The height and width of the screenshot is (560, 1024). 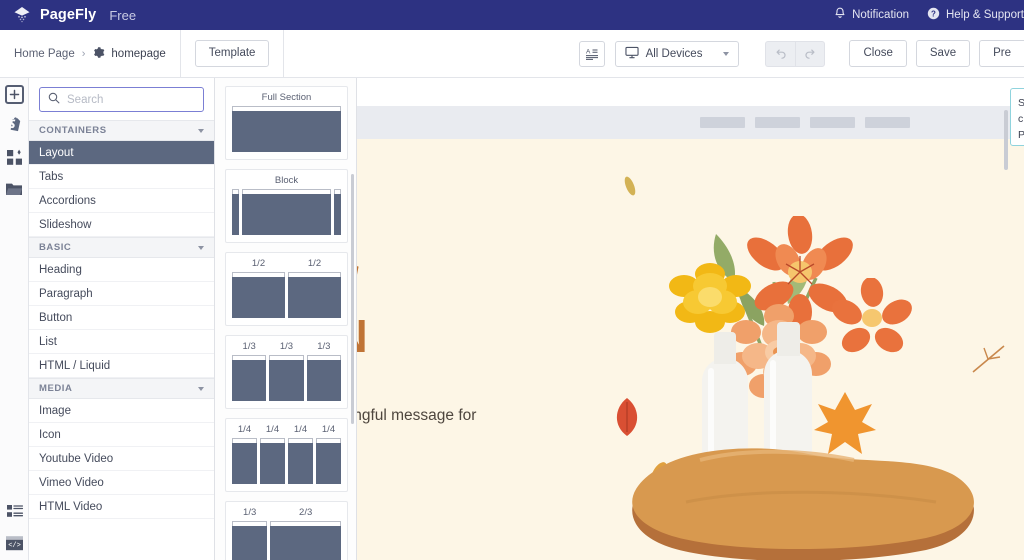 I want to click on shopify-bag-icon, so click(x=14, y=125).